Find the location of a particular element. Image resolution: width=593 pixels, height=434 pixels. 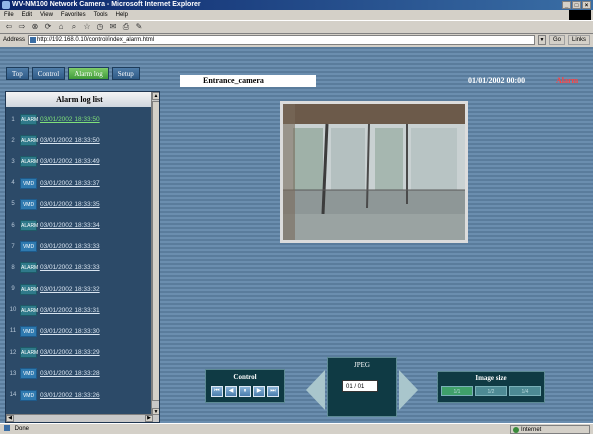

alarm-time-link: 03/01/2002 18:33:30 is located at coordinates (70, 331).